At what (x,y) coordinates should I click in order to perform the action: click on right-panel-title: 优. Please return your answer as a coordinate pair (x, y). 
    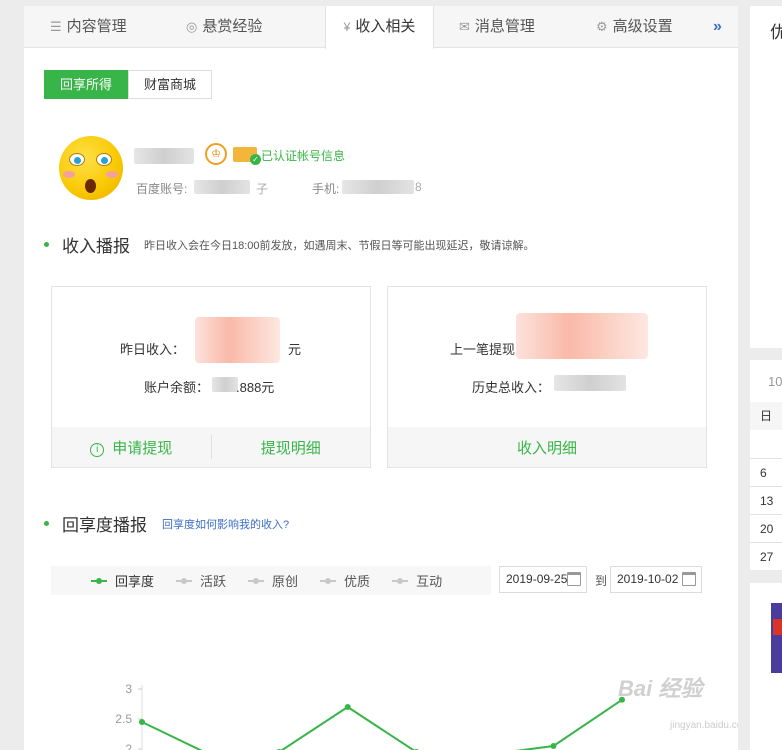
    Looking at the image, I should click on (776, 32).